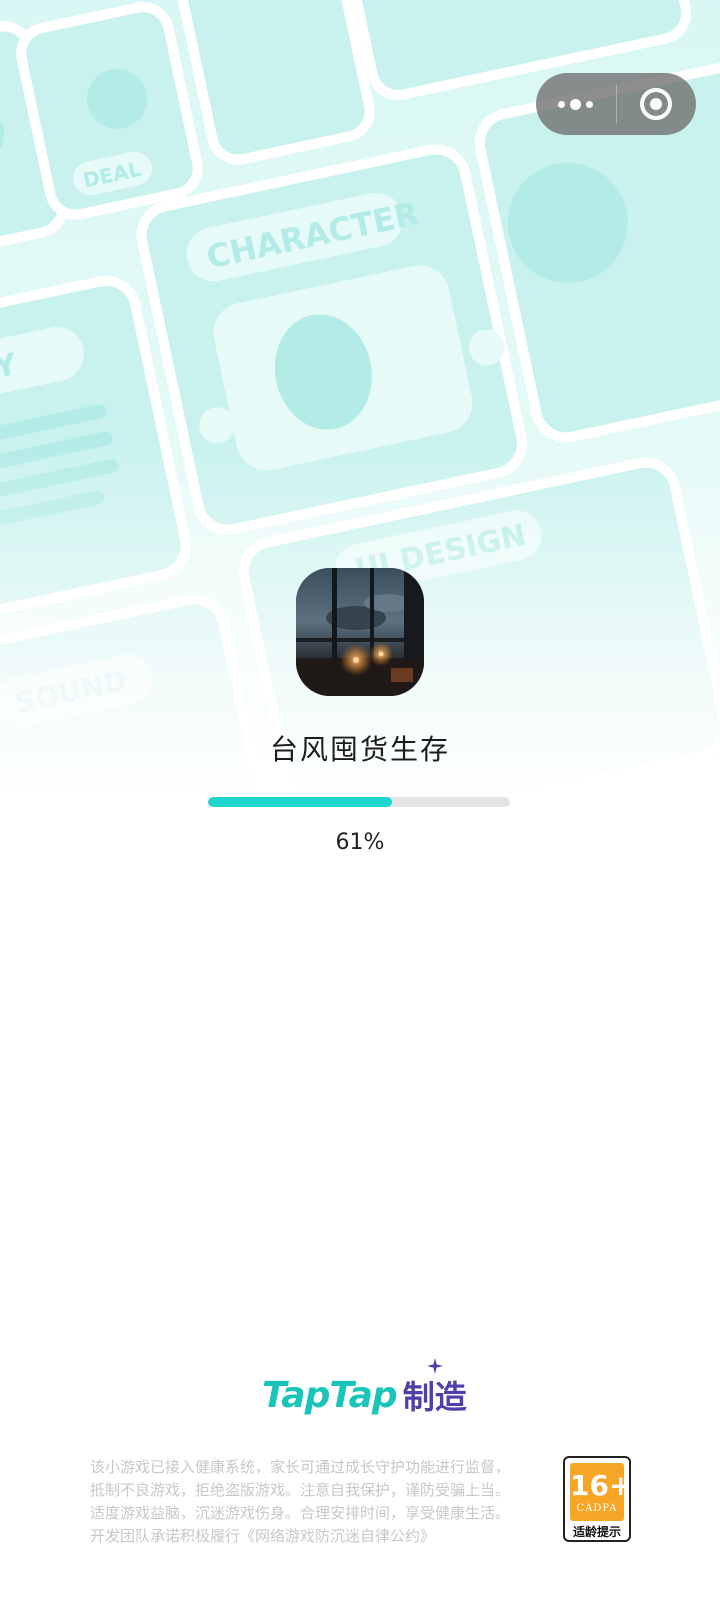 This screenshot has width=720, height=1600. I want to click on age-rating-tip: 适龄提示, so click(596, 1532).